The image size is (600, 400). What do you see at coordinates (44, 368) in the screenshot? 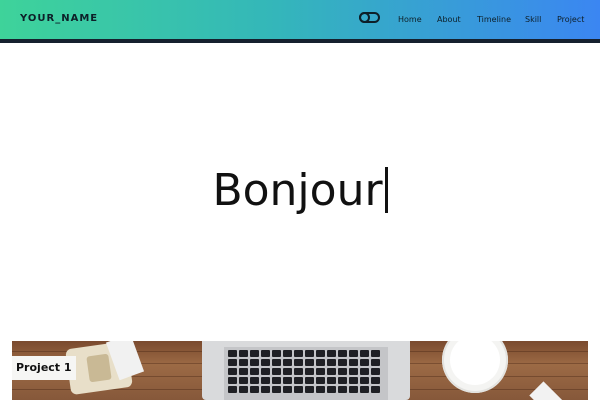
I see `project-title: Project 1` at bounding box center [44, 368].